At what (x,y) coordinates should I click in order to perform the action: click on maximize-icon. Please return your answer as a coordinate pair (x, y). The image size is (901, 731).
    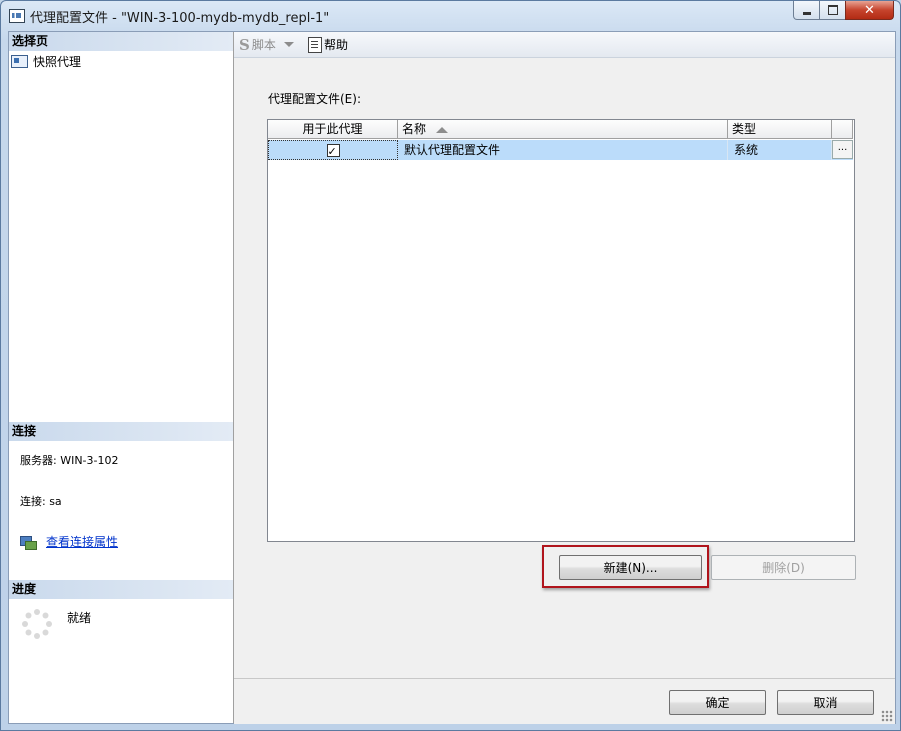
    Looking at the image, I should click on (832, 10).